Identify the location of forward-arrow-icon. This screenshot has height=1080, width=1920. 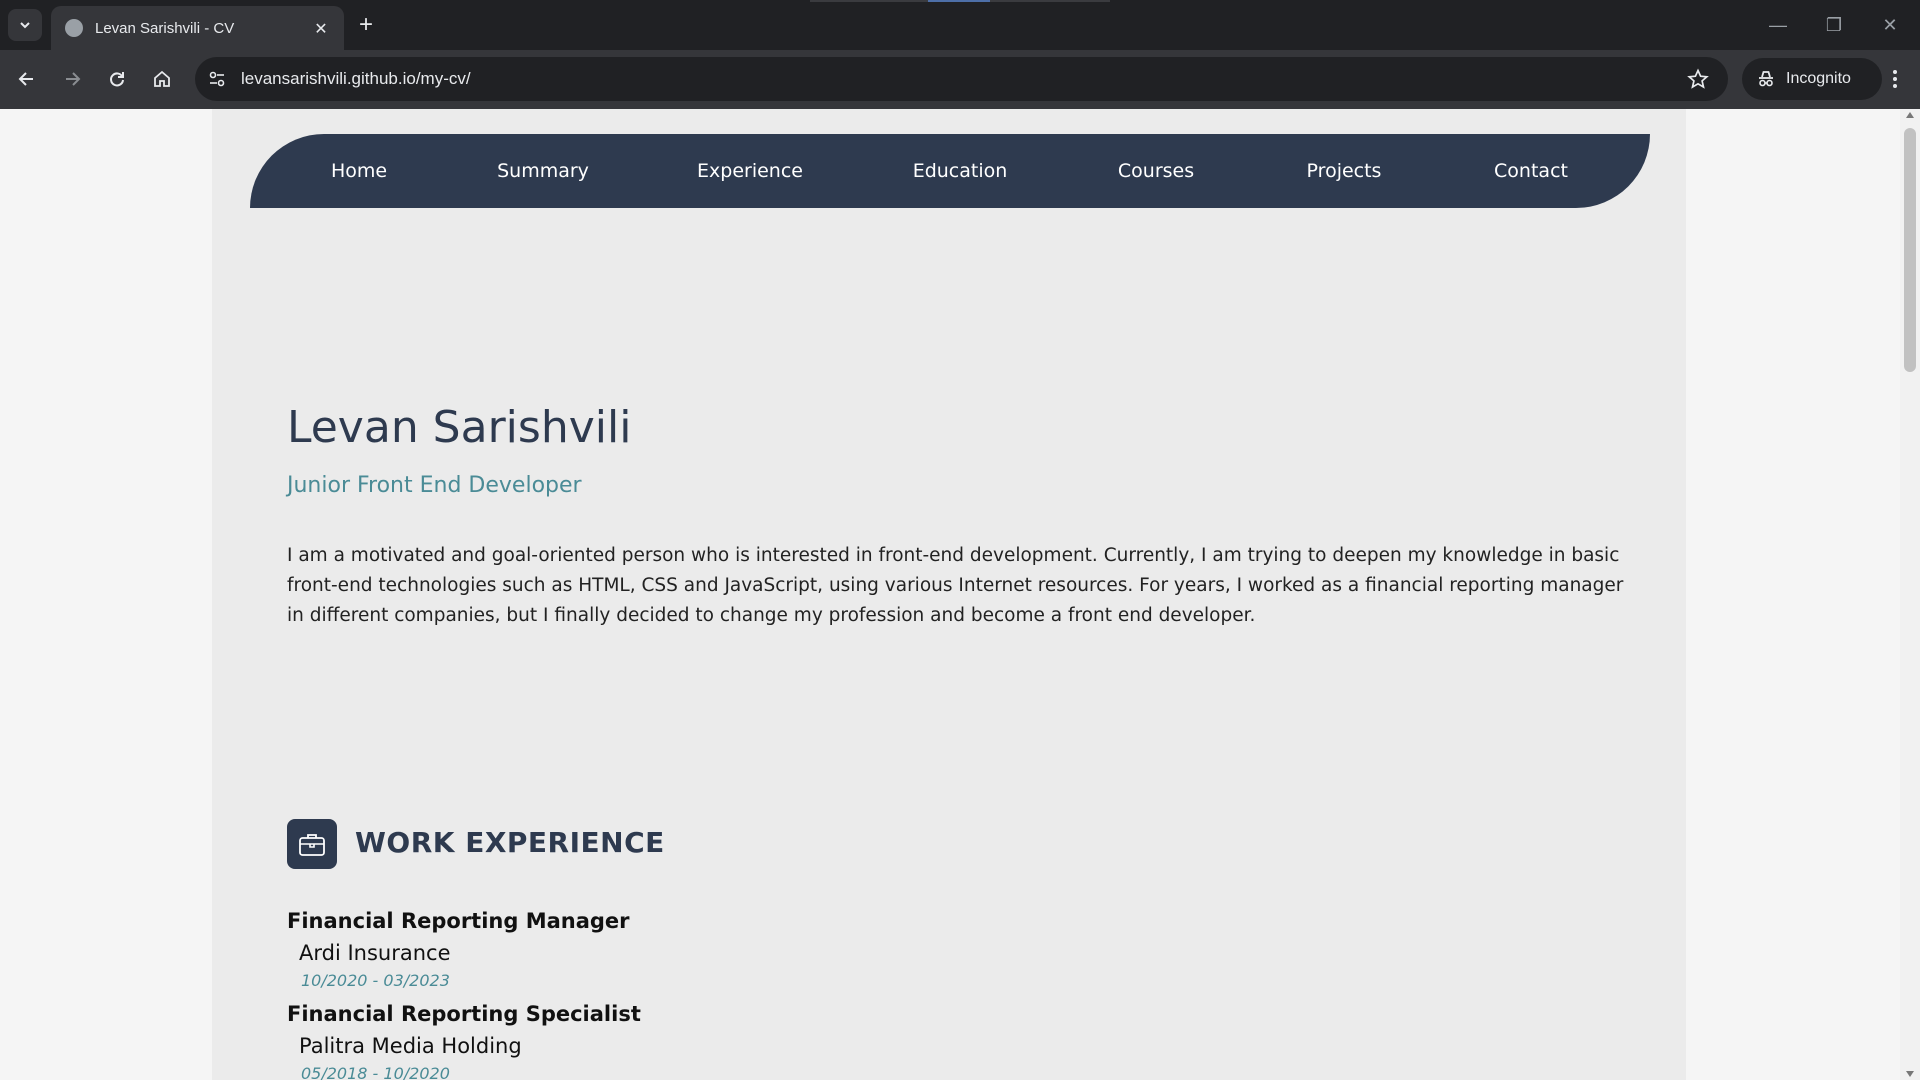
(73, 79).